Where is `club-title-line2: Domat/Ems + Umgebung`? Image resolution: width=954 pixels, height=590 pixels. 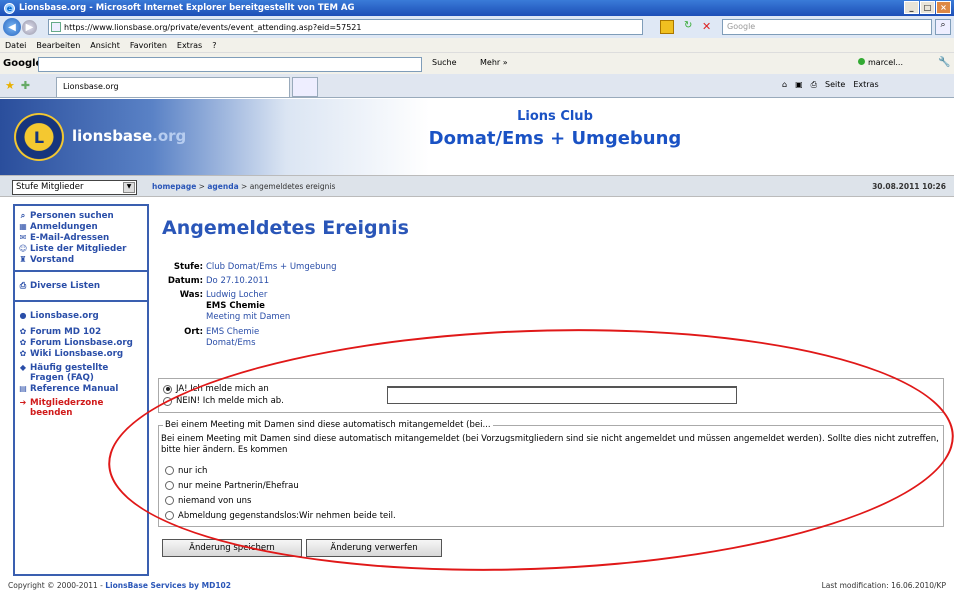 club-title-line2: Domat/Ems + Umgebung is located at coordinates (555, 138).